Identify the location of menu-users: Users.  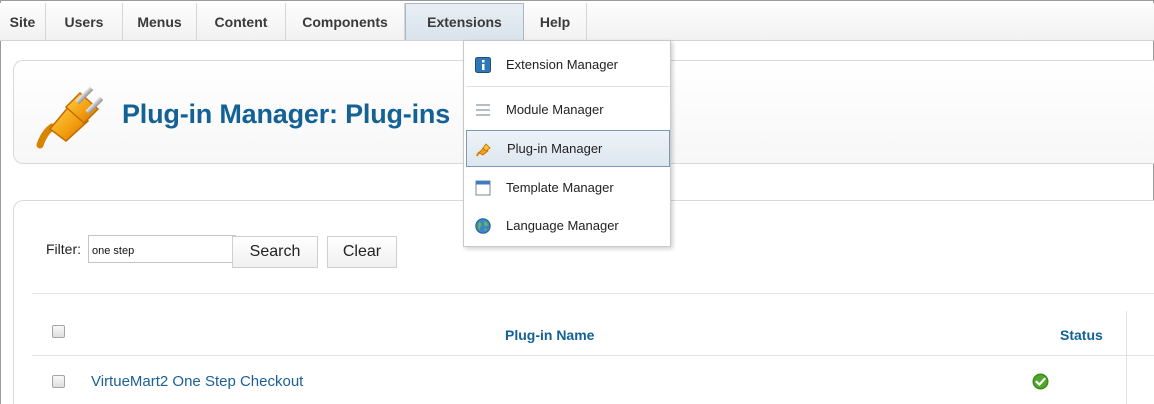
(84, 21).